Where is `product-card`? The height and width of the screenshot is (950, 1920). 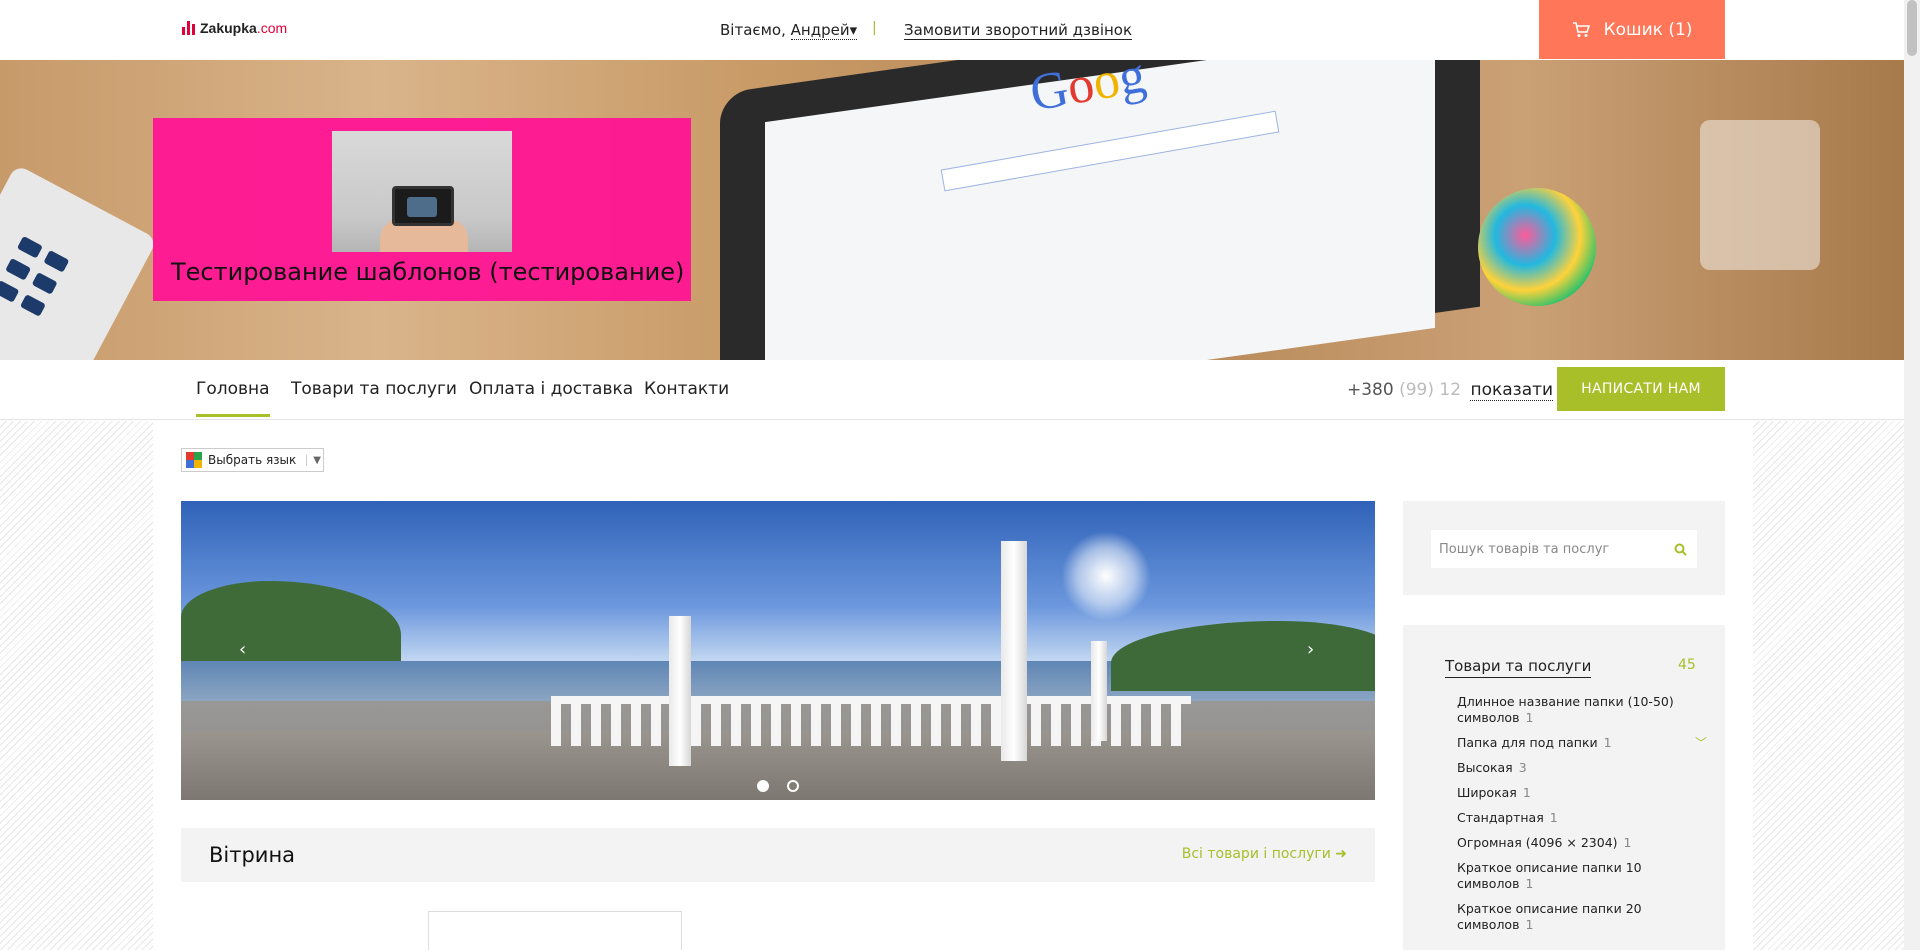
product-card is located at coordinates (555, 930).